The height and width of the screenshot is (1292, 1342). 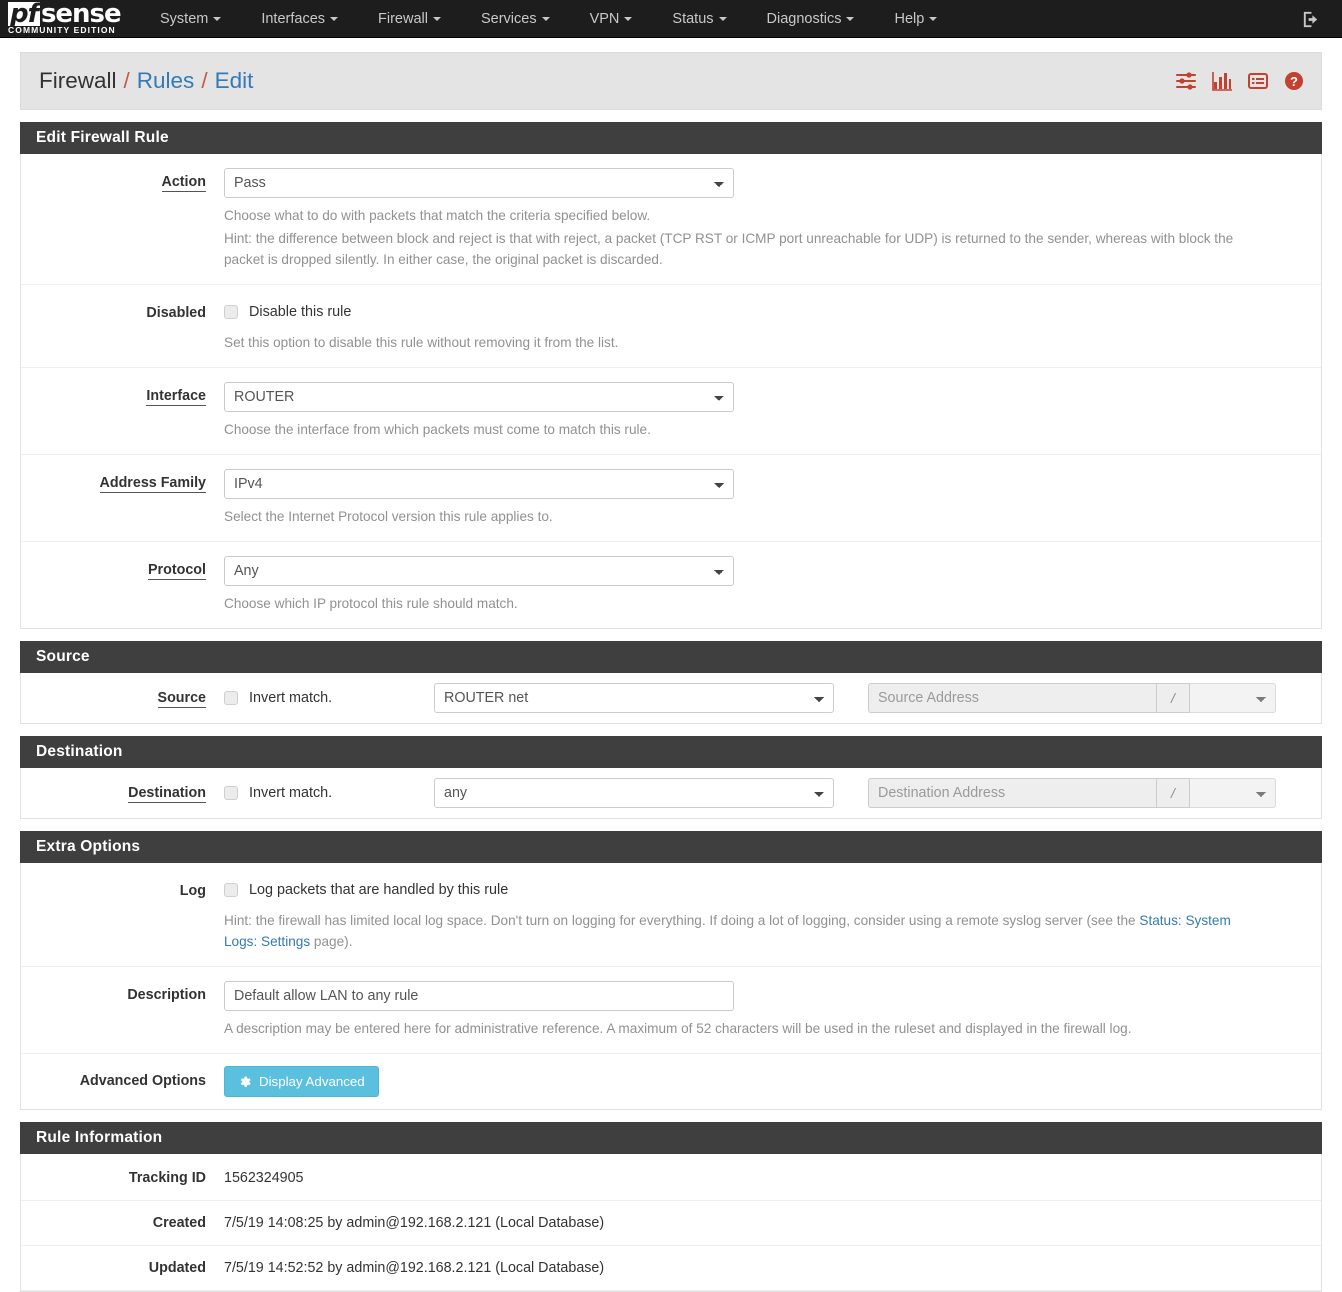 What do you see at coordinates (231, 312) in the screenshot?
I see `disable-rule-checkbox` at bounding box center [231, 312].